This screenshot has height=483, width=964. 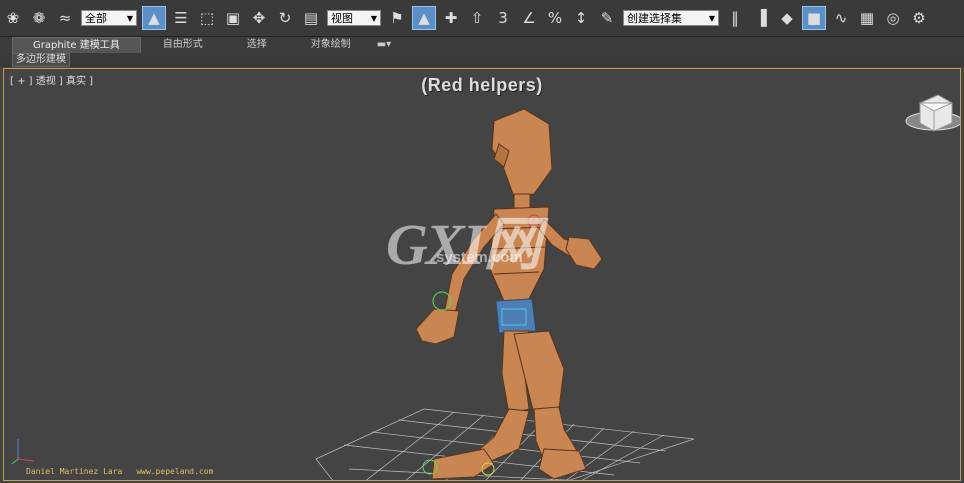 I want to click on keyboard-shortcut-icon: ✚, so click(x=451, y=18).